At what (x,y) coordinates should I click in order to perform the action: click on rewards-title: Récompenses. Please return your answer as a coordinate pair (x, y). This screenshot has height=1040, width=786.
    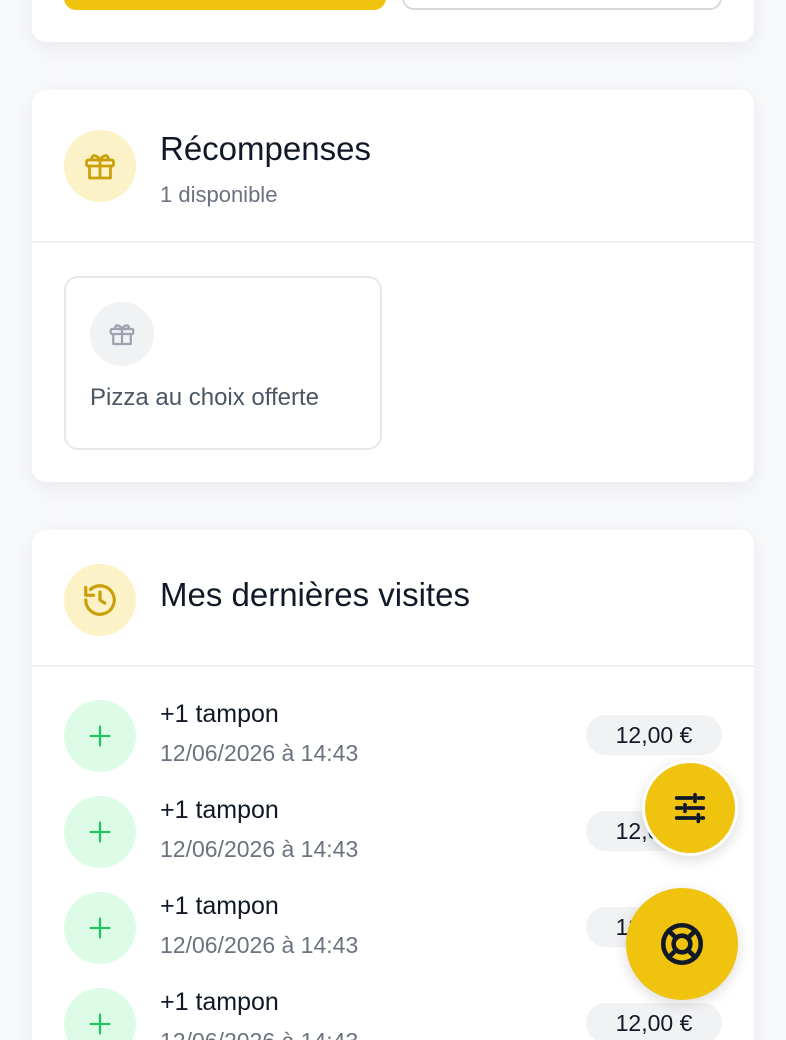
    Looking at the image, I should click on (265, 148).